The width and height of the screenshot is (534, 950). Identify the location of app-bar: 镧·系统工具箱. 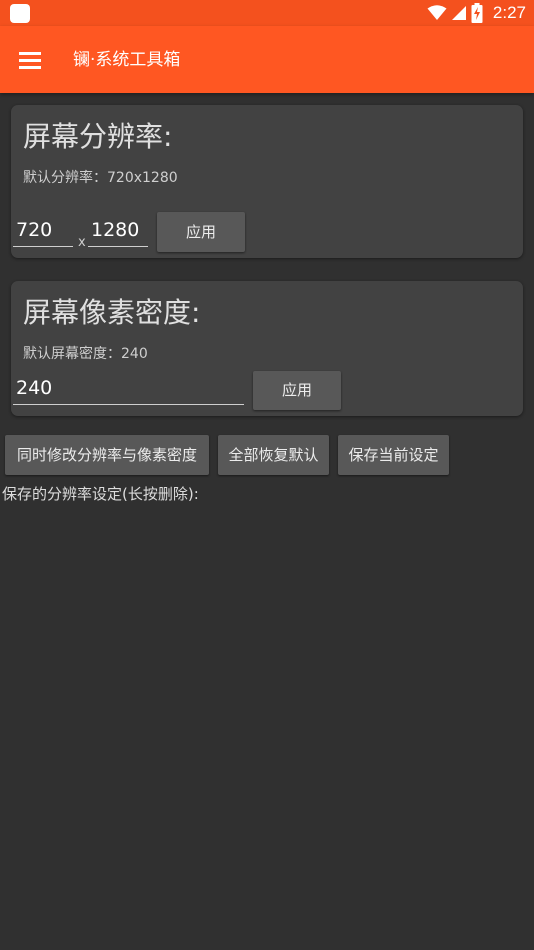
(267, 59).